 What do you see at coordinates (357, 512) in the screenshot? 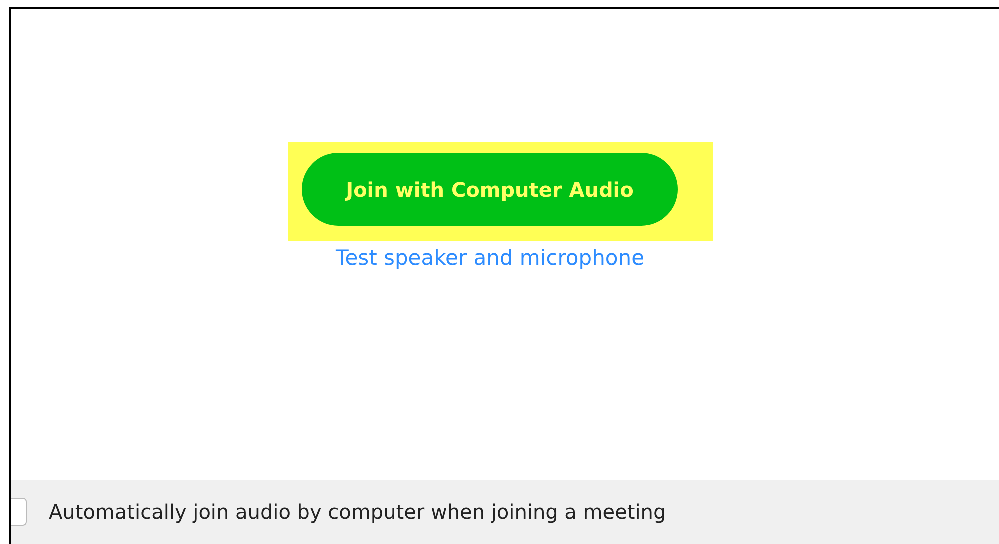
I see `checkbox-label: Automatically join audio by computer when joining a meeting` at bounding box center [357, 512].